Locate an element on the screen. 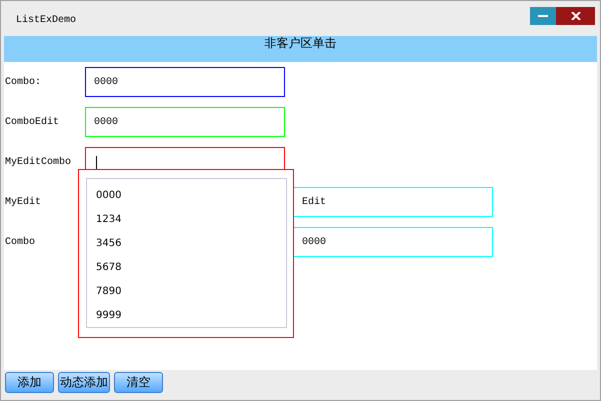 Image resolution: width=601 pixels, height=401 pixels. edit-field: 0000 is located at coordinates (393, 242).